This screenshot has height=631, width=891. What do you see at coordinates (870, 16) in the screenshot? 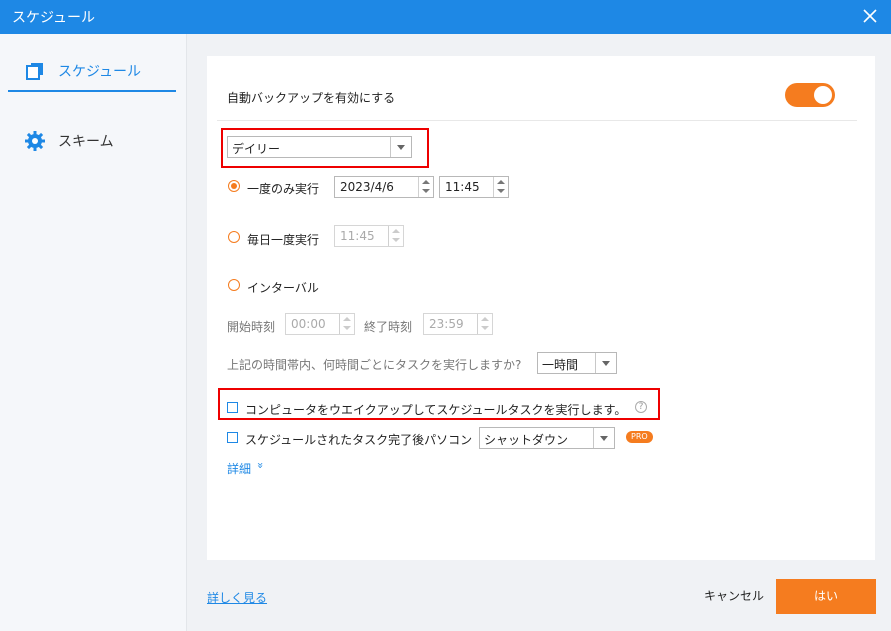
I see `close-icon` at bounding box center [870, 16].